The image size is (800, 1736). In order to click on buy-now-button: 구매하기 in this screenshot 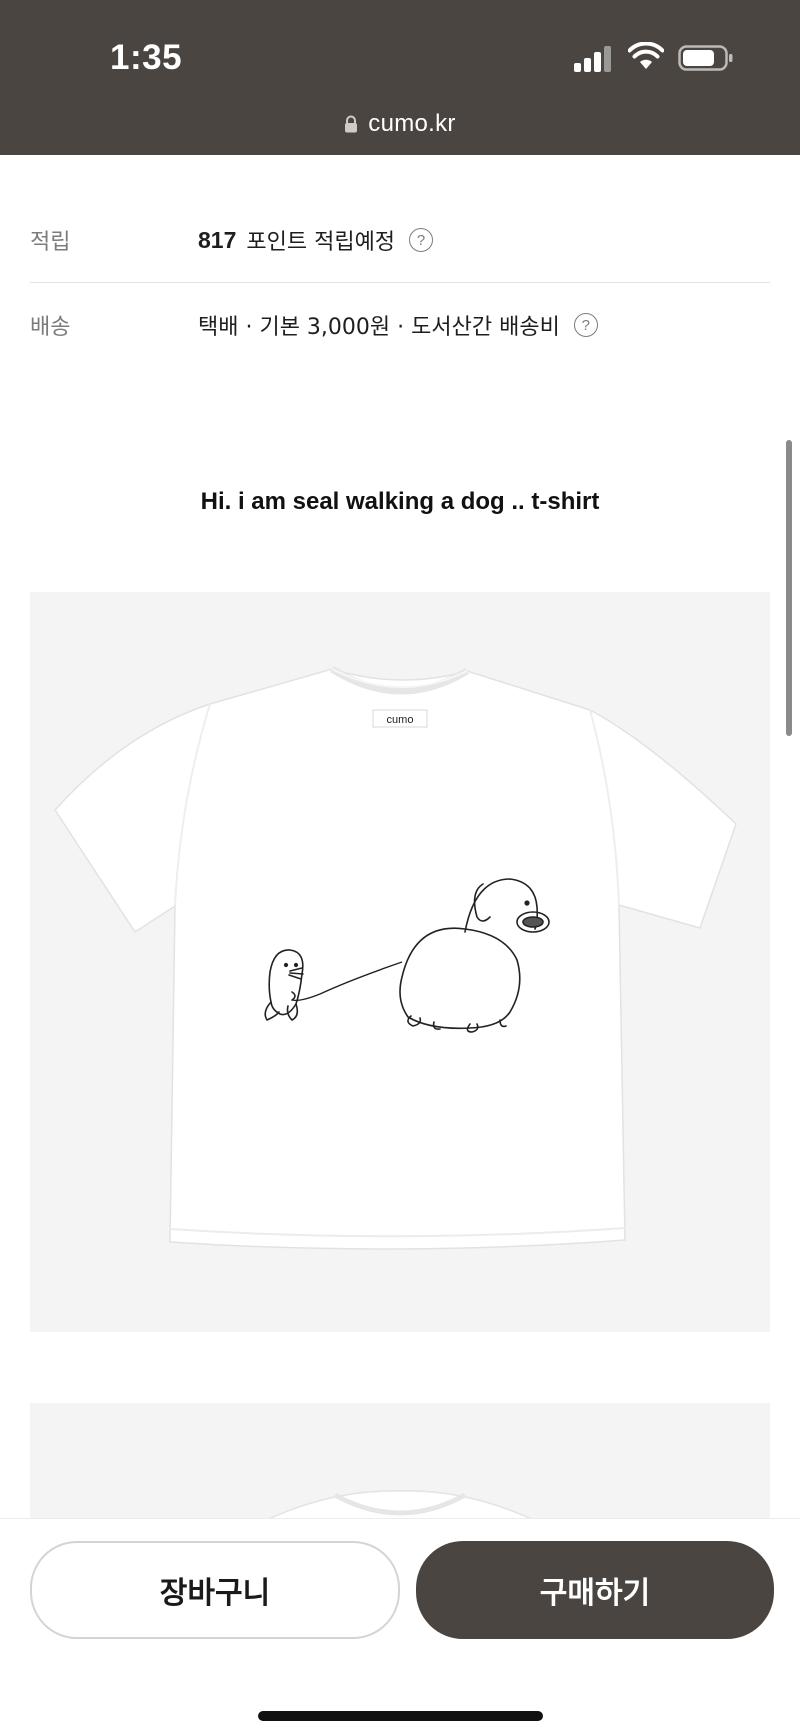, I will do `click(595, 1590)`.